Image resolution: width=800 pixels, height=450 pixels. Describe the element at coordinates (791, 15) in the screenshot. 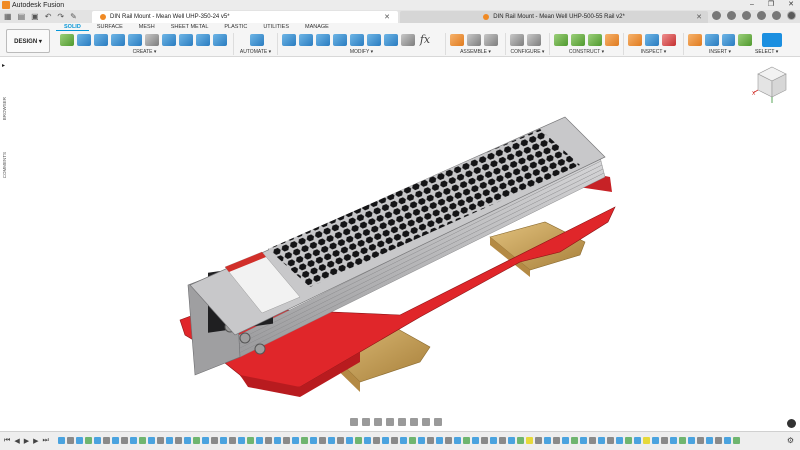

I see `user-avatar` at that location.